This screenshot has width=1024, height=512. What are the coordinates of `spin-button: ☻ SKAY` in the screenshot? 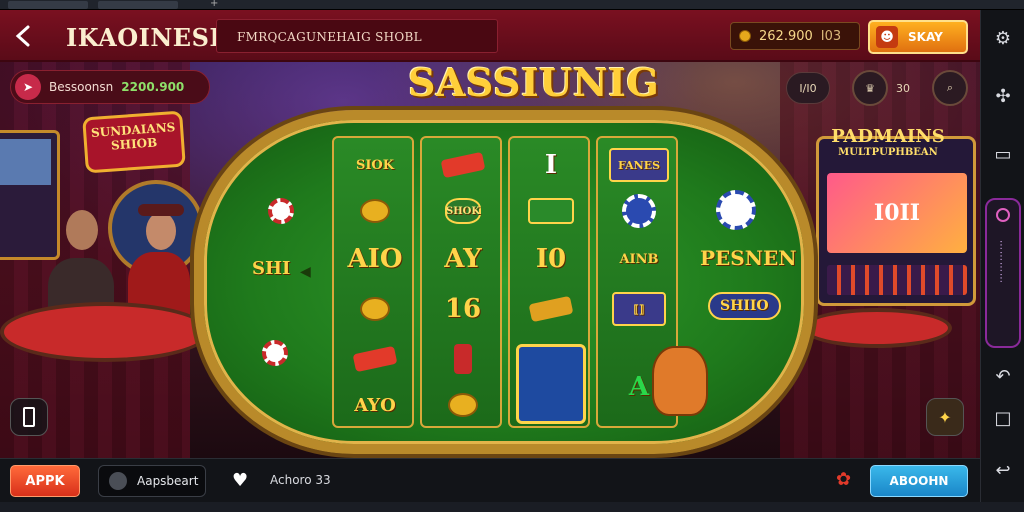 It's located at (918, 37).